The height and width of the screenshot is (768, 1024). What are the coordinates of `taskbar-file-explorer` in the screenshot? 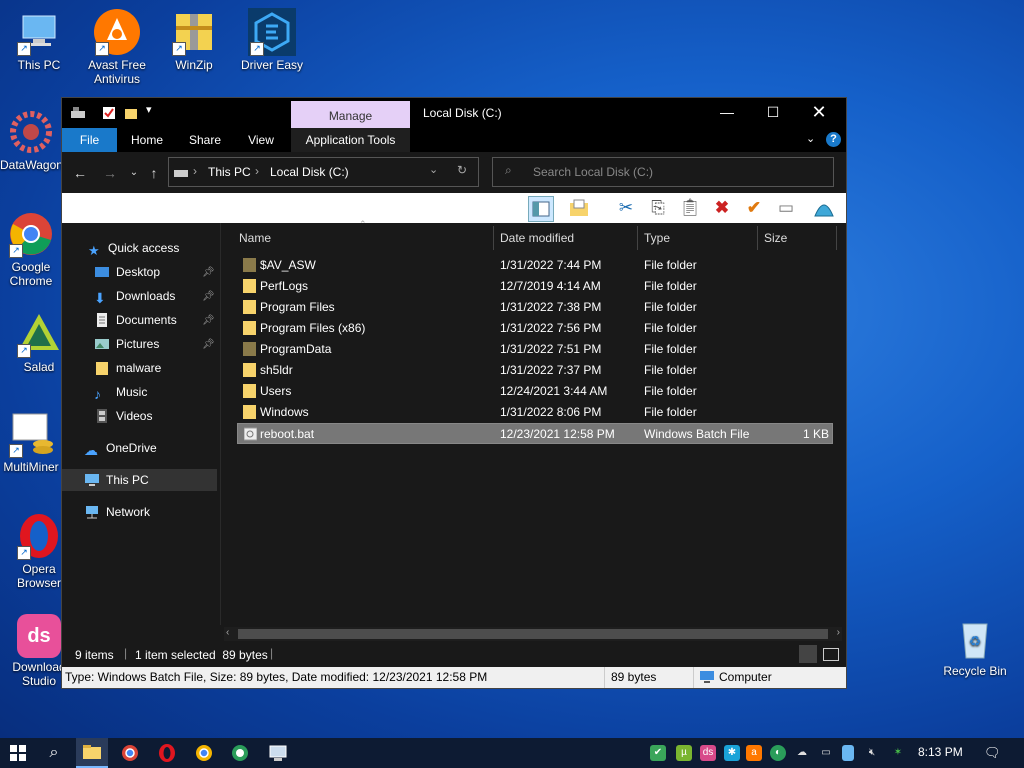 It's located at (92, 753).